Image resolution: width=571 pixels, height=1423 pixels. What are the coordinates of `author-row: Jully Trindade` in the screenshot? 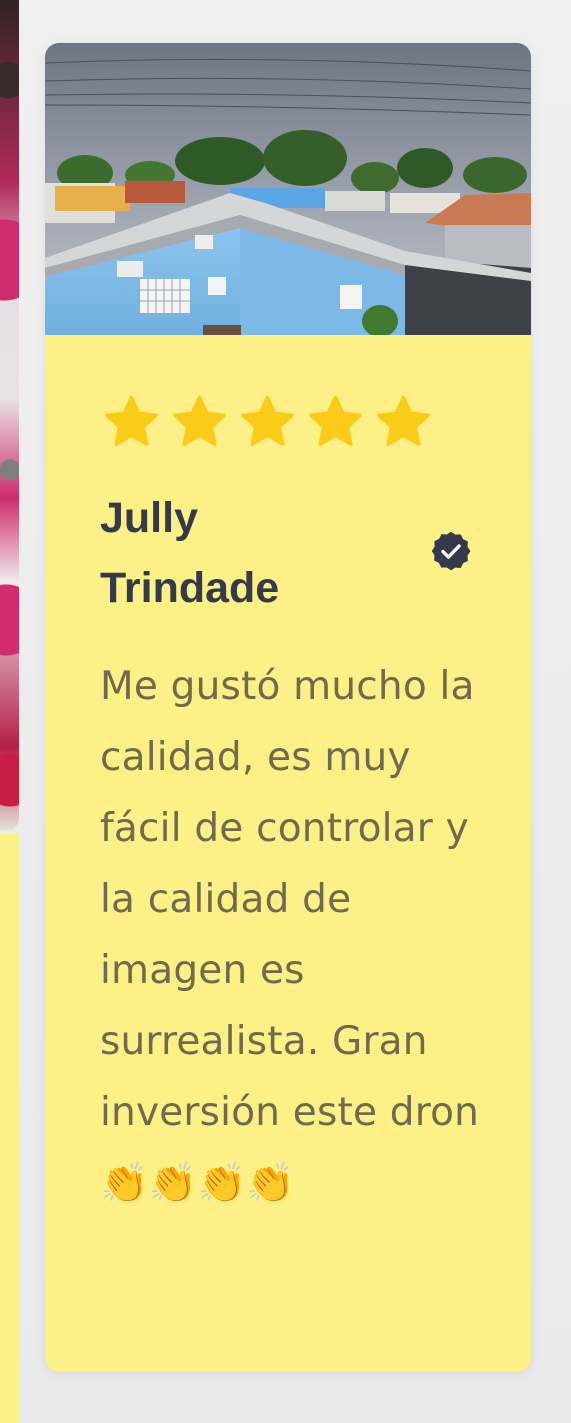 It's located at (290, 553).